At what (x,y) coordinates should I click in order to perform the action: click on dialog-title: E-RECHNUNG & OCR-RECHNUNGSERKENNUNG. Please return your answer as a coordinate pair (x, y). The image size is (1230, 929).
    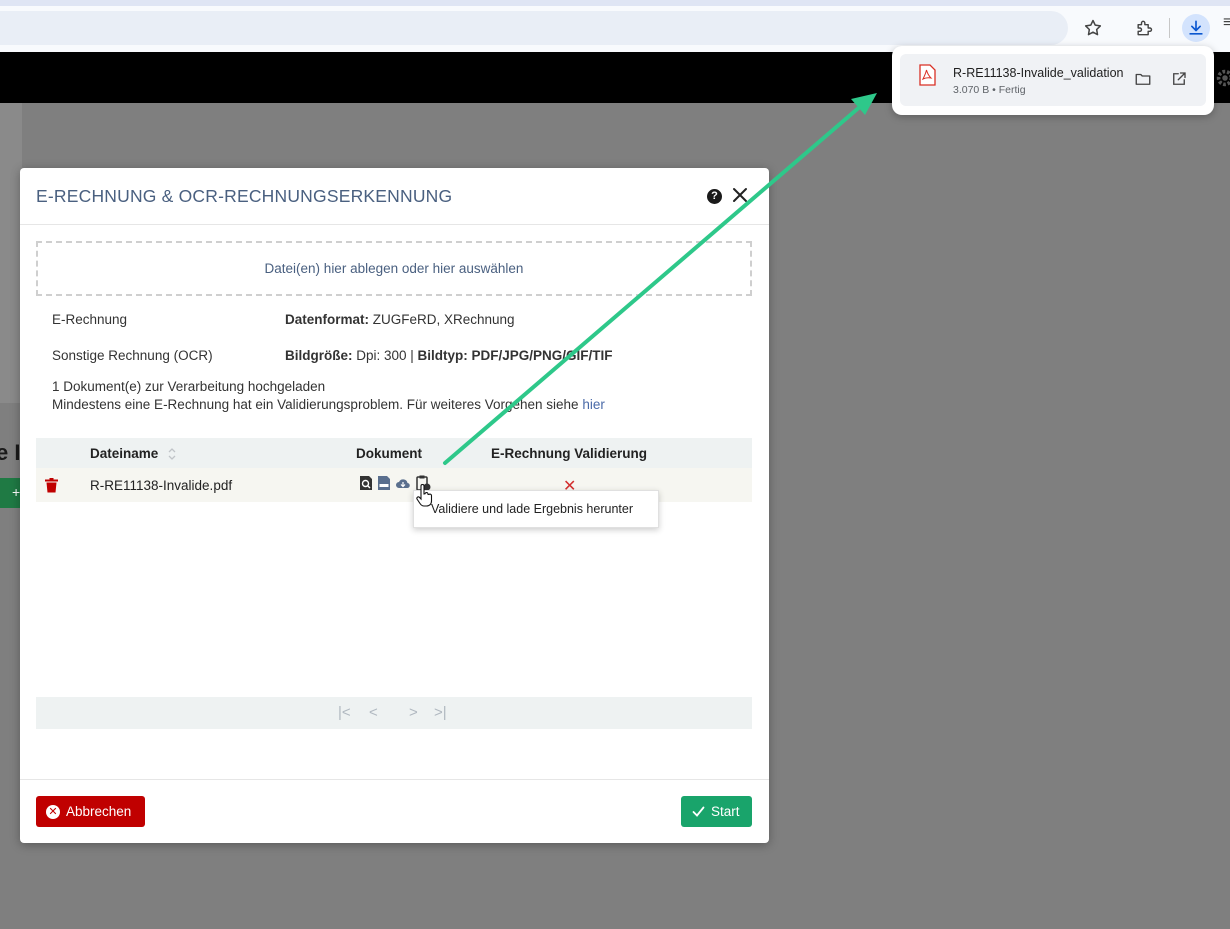
    Looking at the image, I should click on (244, 196).